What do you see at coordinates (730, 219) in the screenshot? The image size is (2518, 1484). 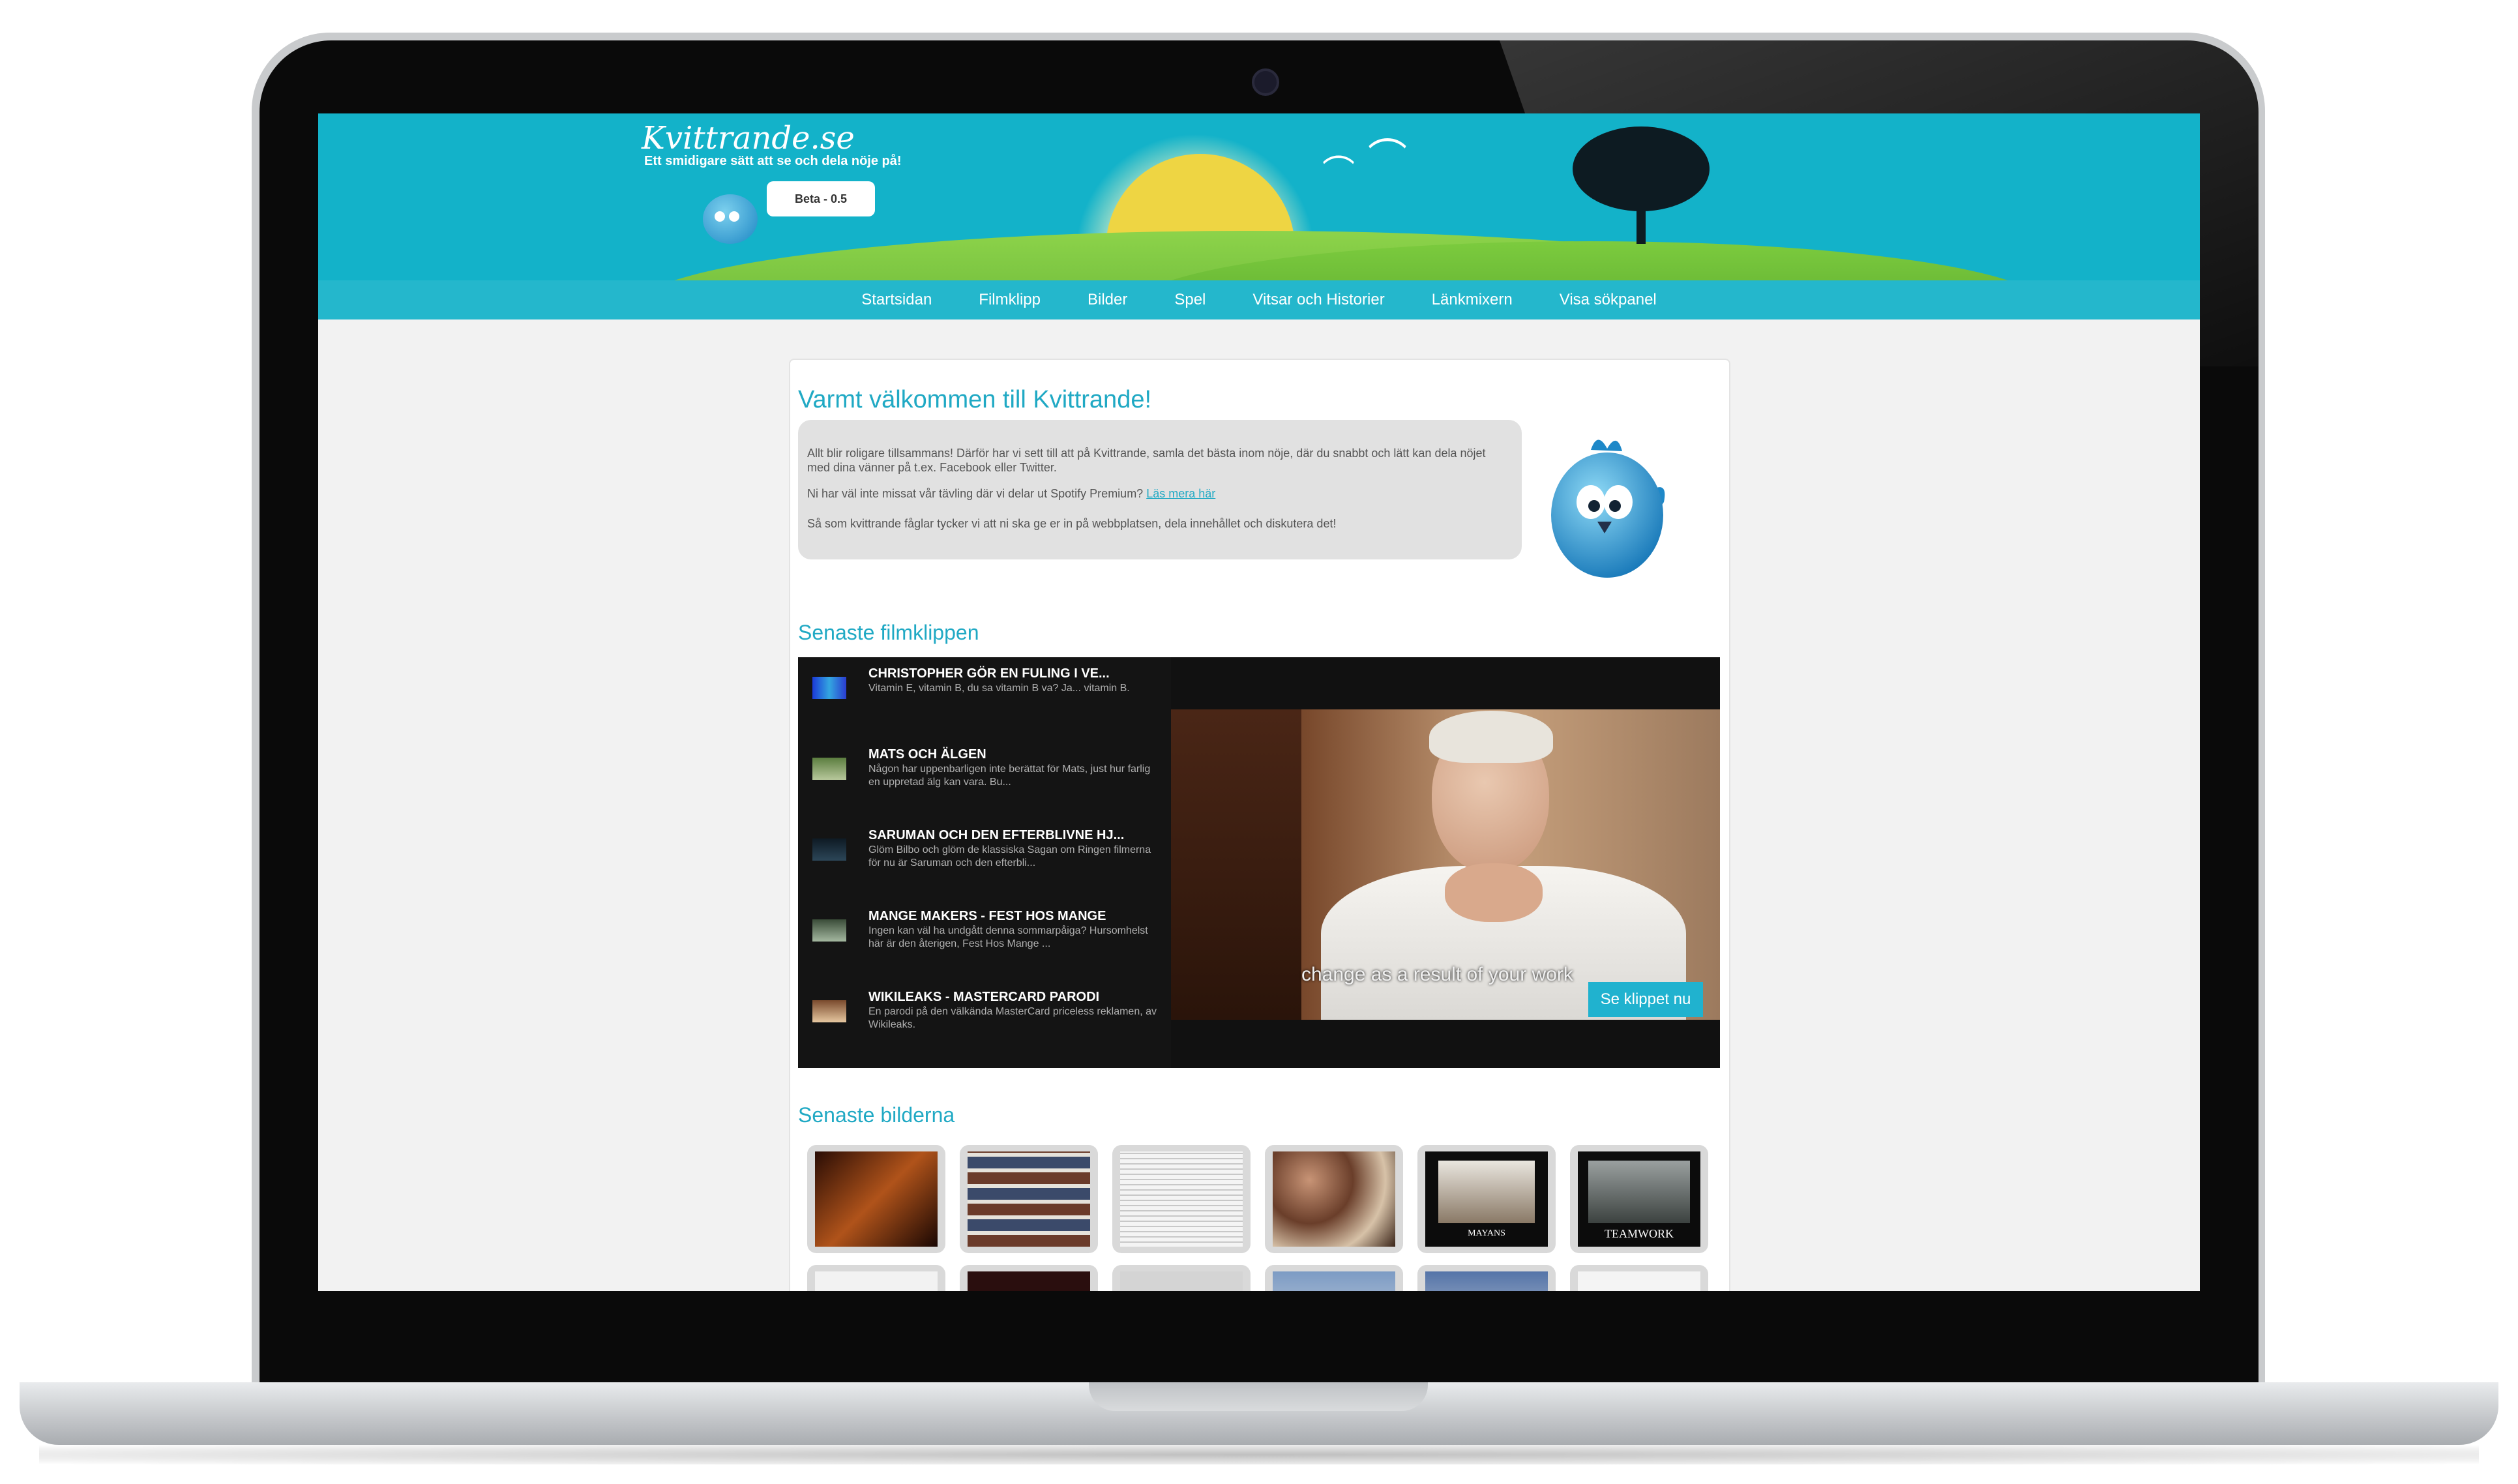 I see `bird-mascot-icon` at bounding box center [730, 219].